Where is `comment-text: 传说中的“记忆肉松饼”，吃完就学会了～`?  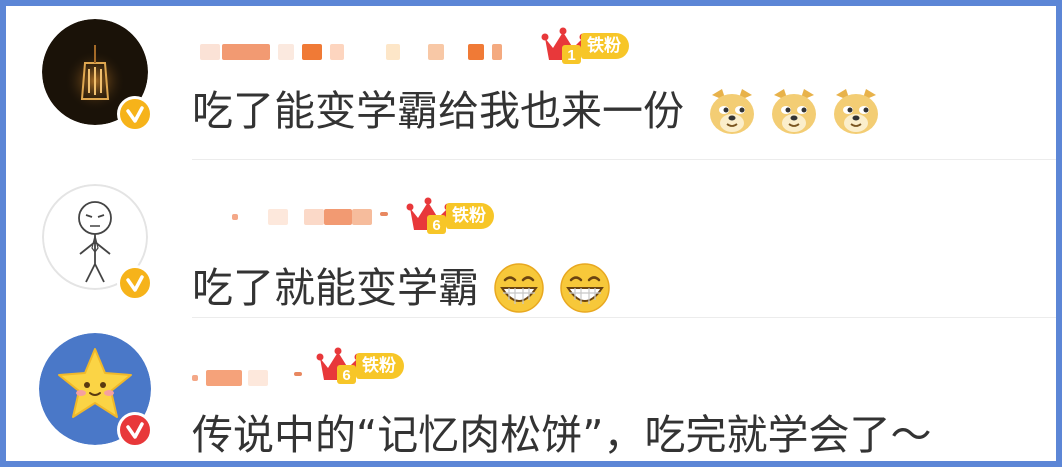 comment-text: 传说中的“记忆肉松饼”，吃完就学会了～ is located at coordinates (562, 435).